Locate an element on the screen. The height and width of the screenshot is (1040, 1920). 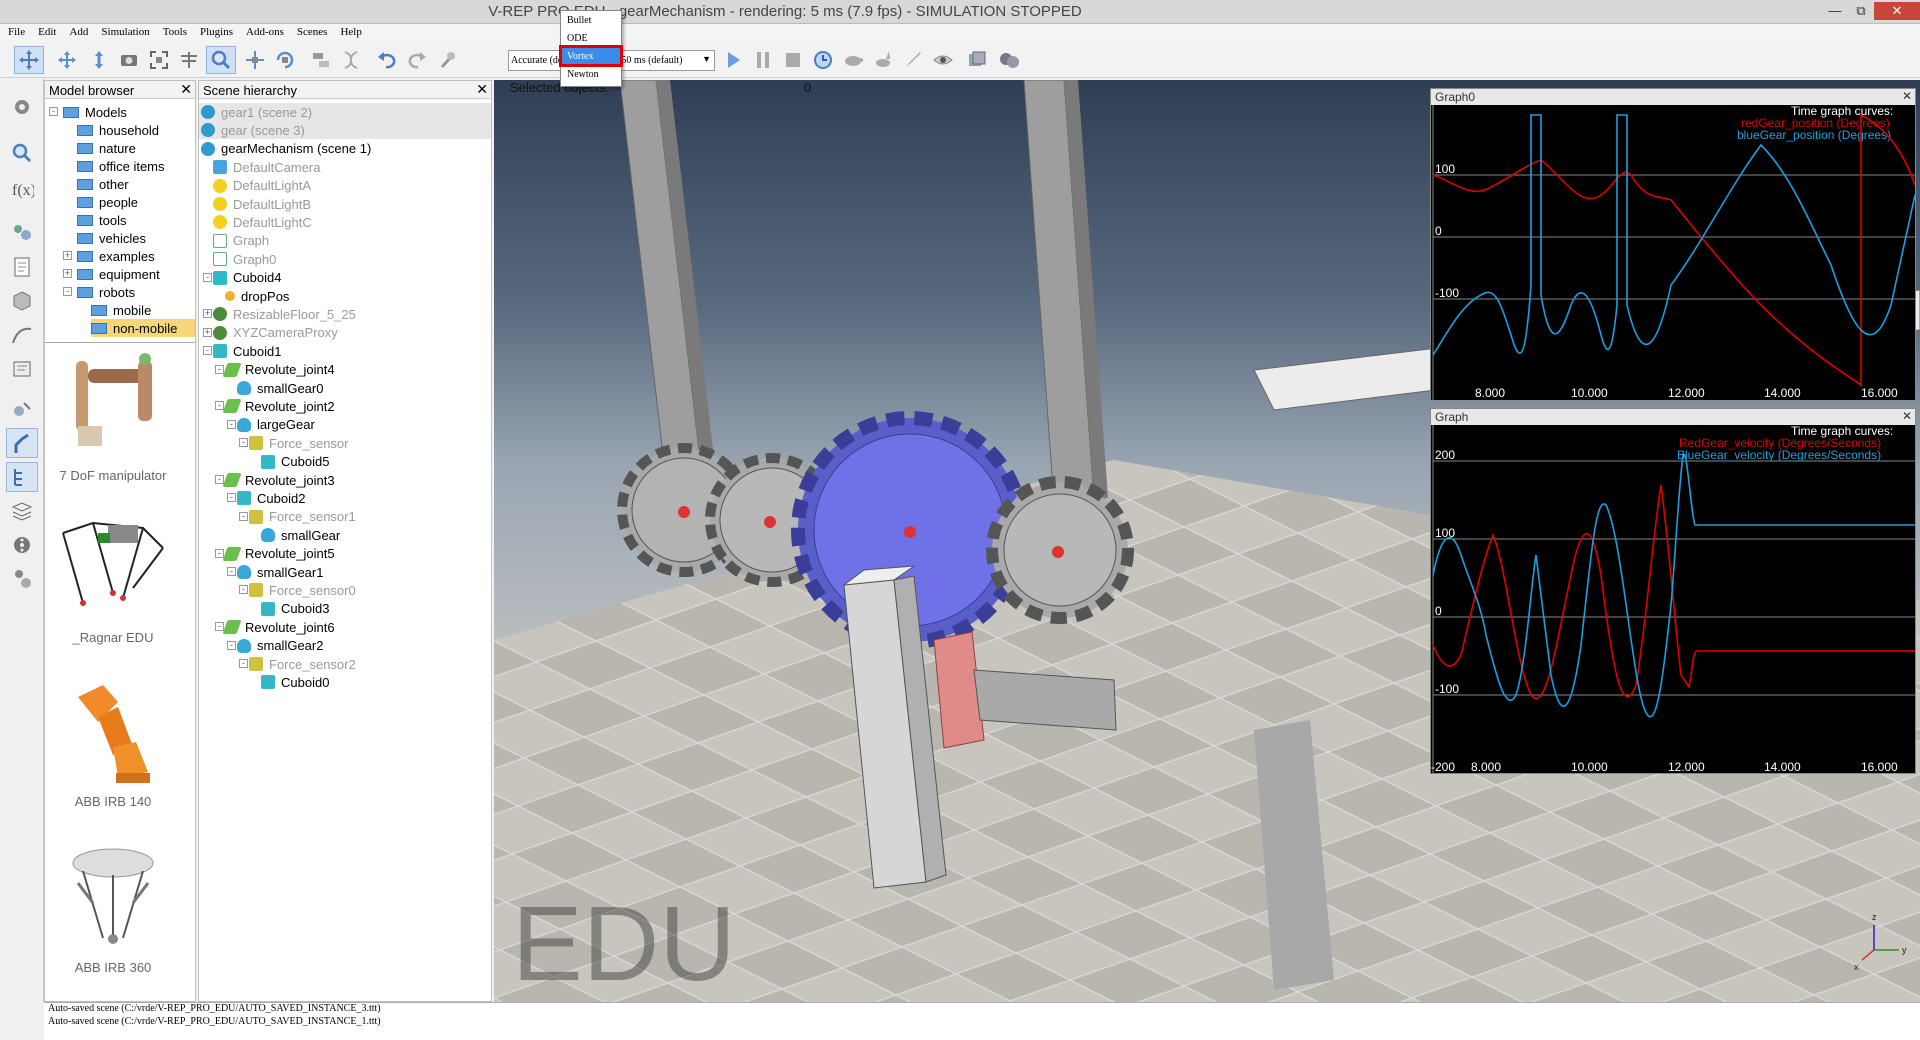
model-folder-item: nature is located at coordinates (106, 148).